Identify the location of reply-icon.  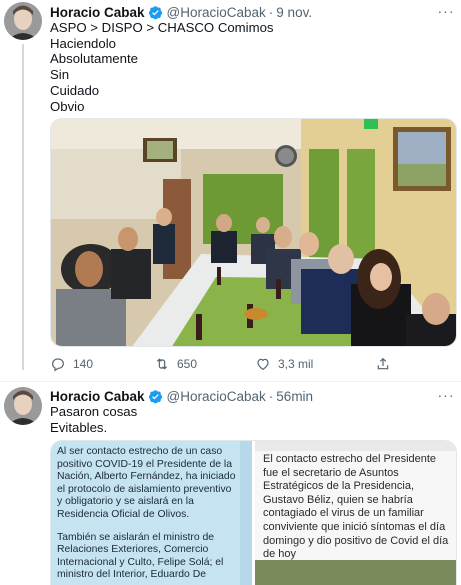
(58, 365).